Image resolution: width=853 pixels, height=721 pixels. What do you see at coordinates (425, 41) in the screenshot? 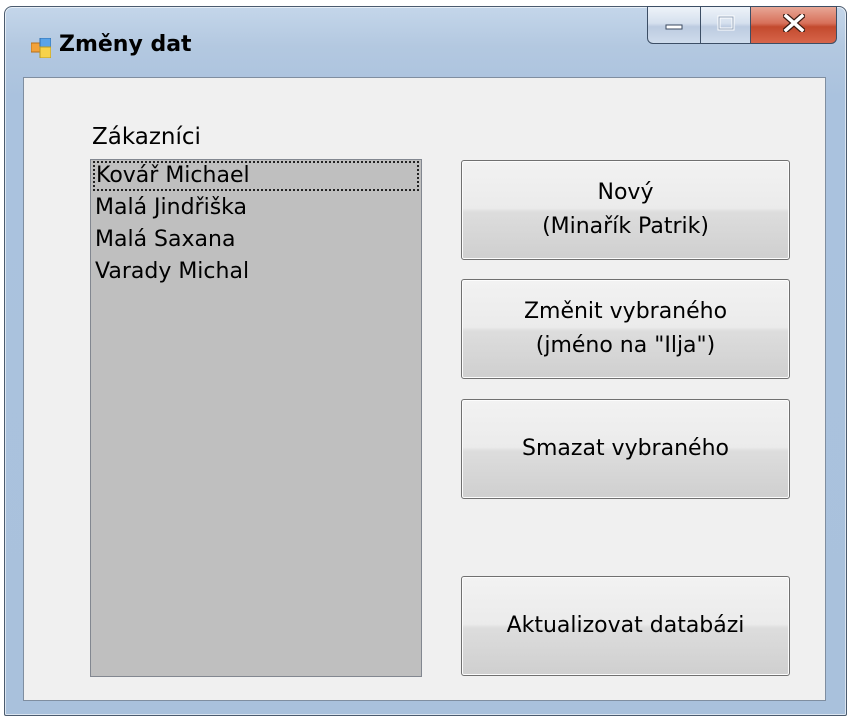
I see `title-bar: Změny dat` at bounding box center [425, 41].